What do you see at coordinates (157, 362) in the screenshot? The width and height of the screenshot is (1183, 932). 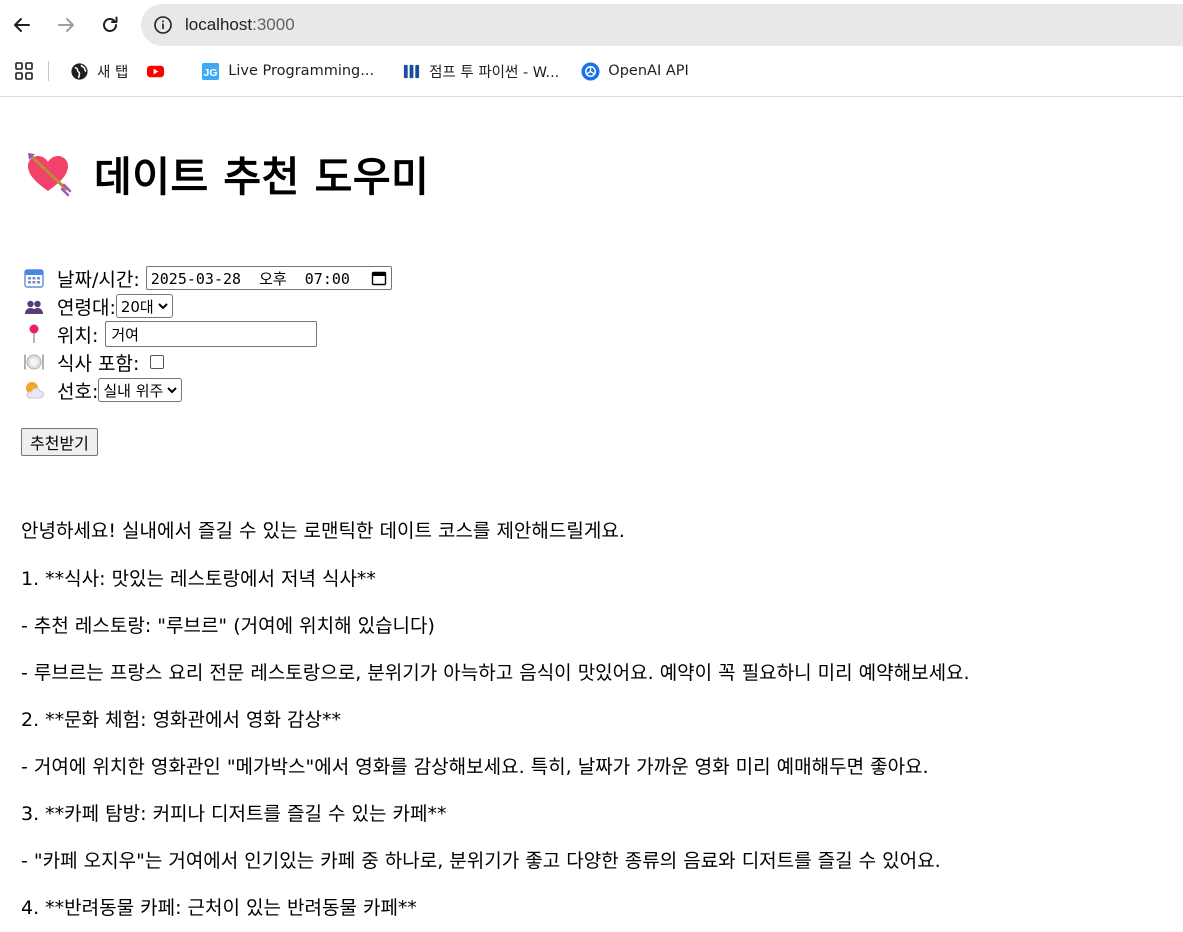 I see `meal-checkbox` at bounding box center [157, 362].